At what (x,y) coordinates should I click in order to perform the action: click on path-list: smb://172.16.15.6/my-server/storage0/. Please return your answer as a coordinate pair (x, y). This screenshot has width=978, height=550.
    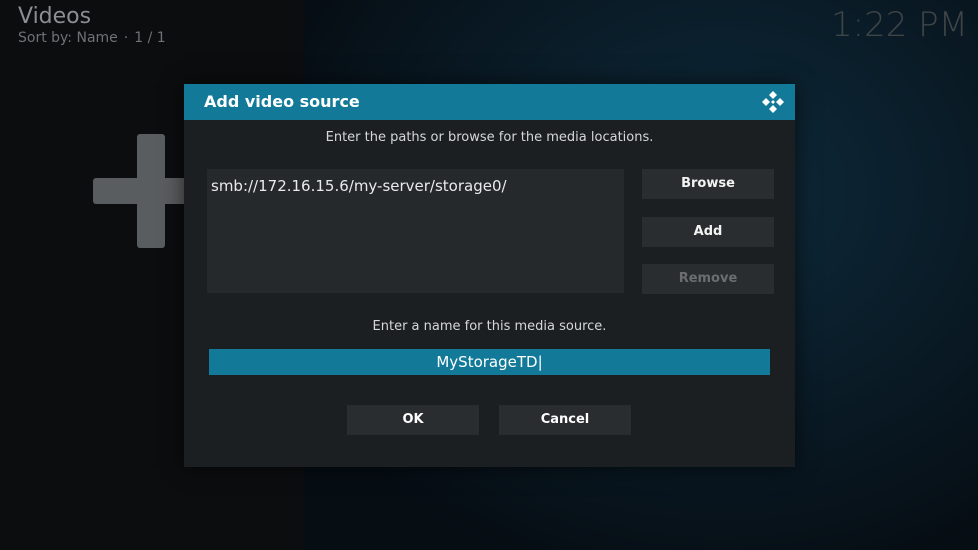
    Looking at the image, I should click on (415, 231).